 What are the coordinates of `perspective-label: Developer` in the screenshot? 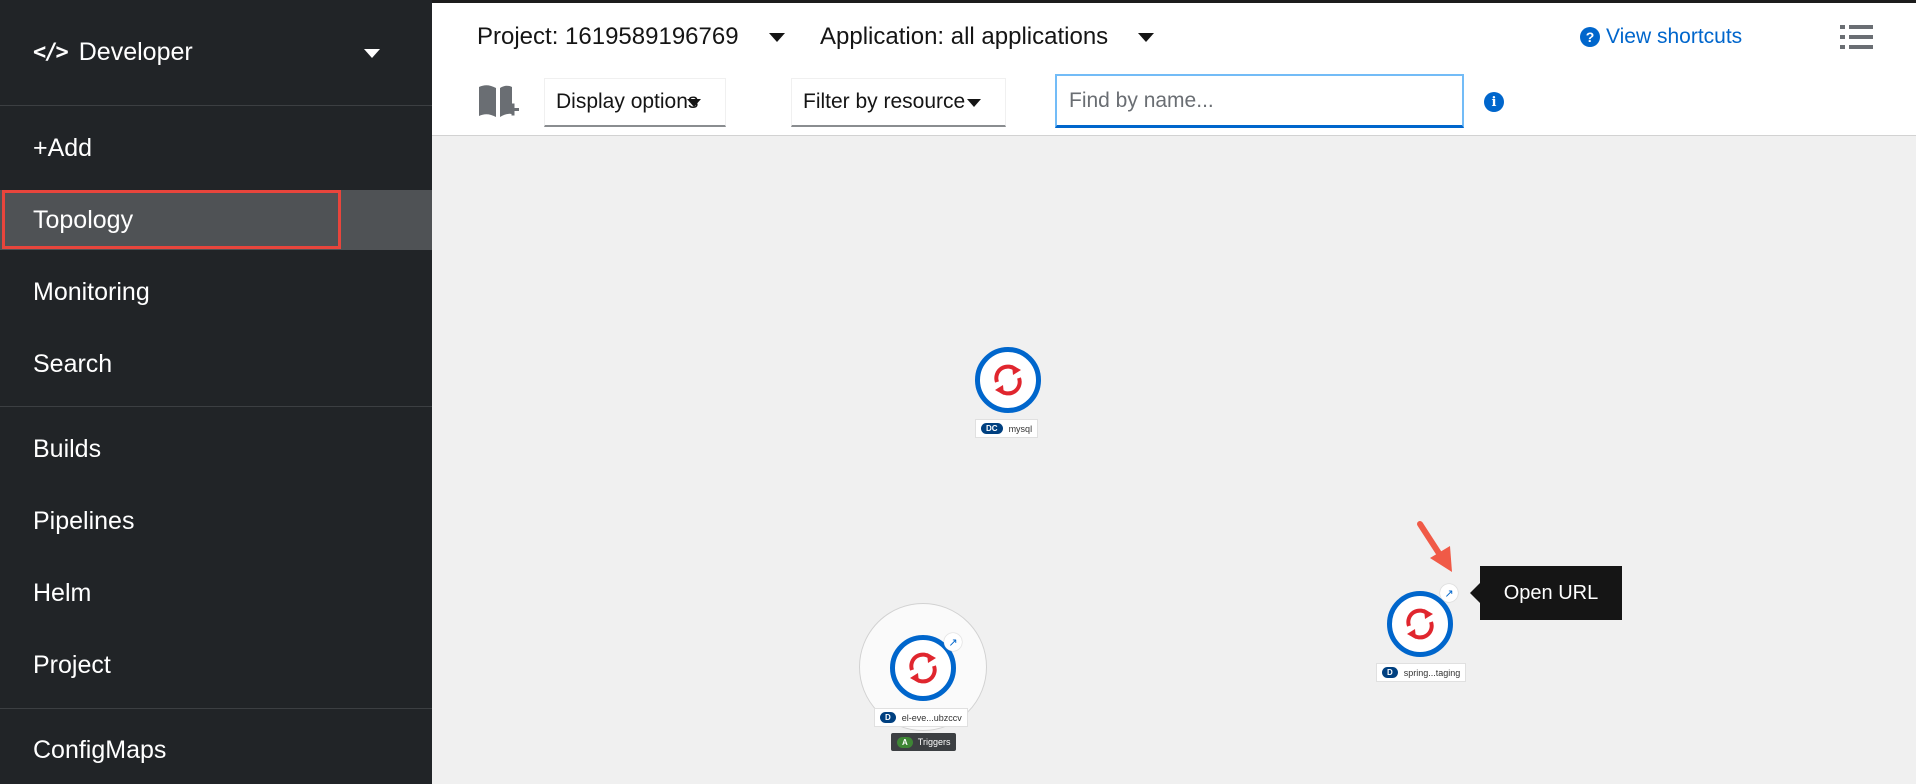 It's located at (135, 52).